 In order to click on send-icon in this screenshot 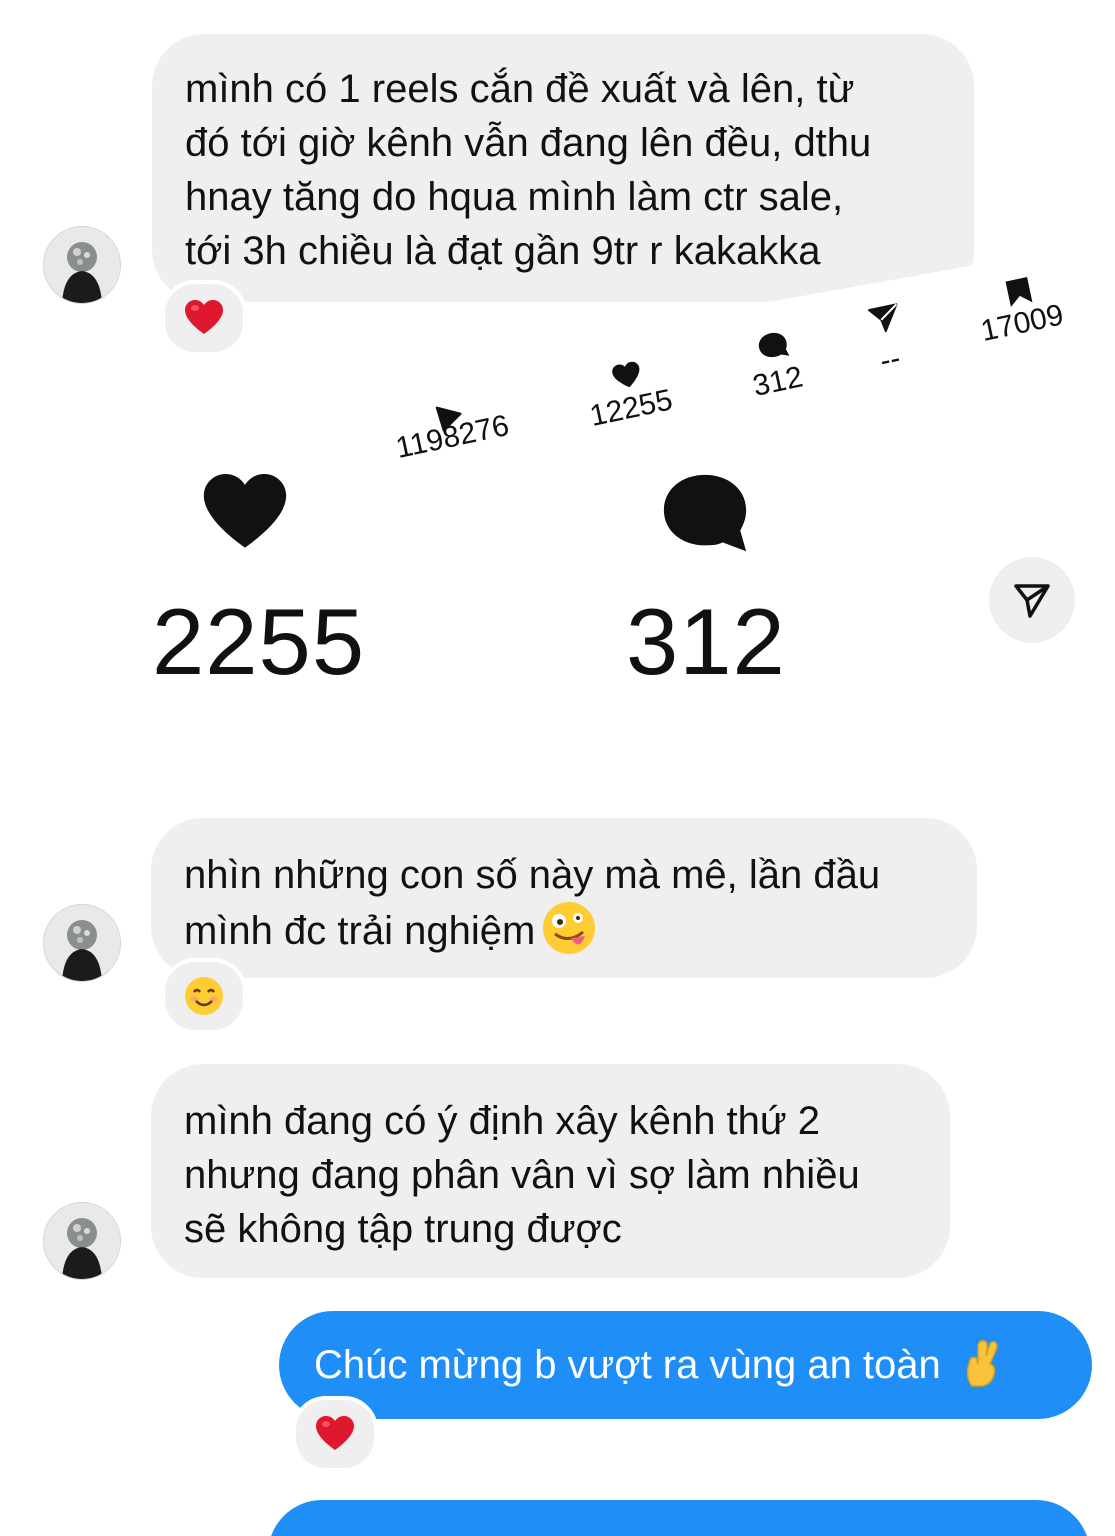, I will do `click(1032, 601)`.